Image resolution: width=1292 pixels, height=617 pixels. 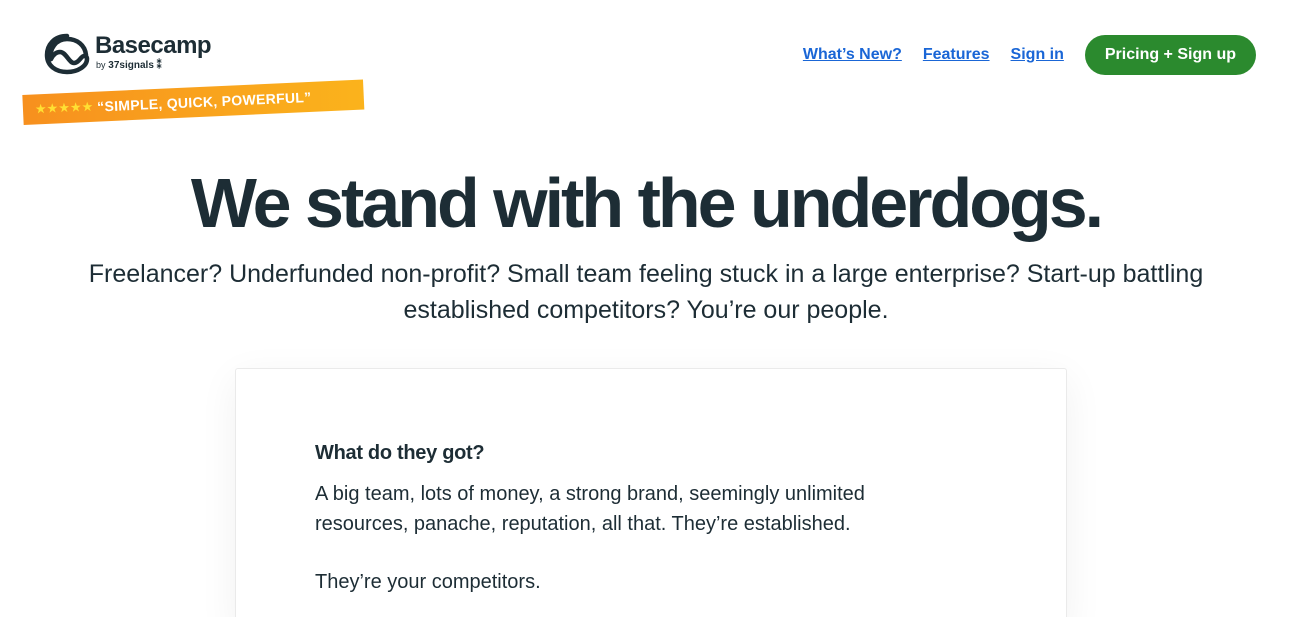 What do you see at coordinates (153, 45) in the screenshot?
I see `brand-name: Basecamp` at bounding box center [153, 45].